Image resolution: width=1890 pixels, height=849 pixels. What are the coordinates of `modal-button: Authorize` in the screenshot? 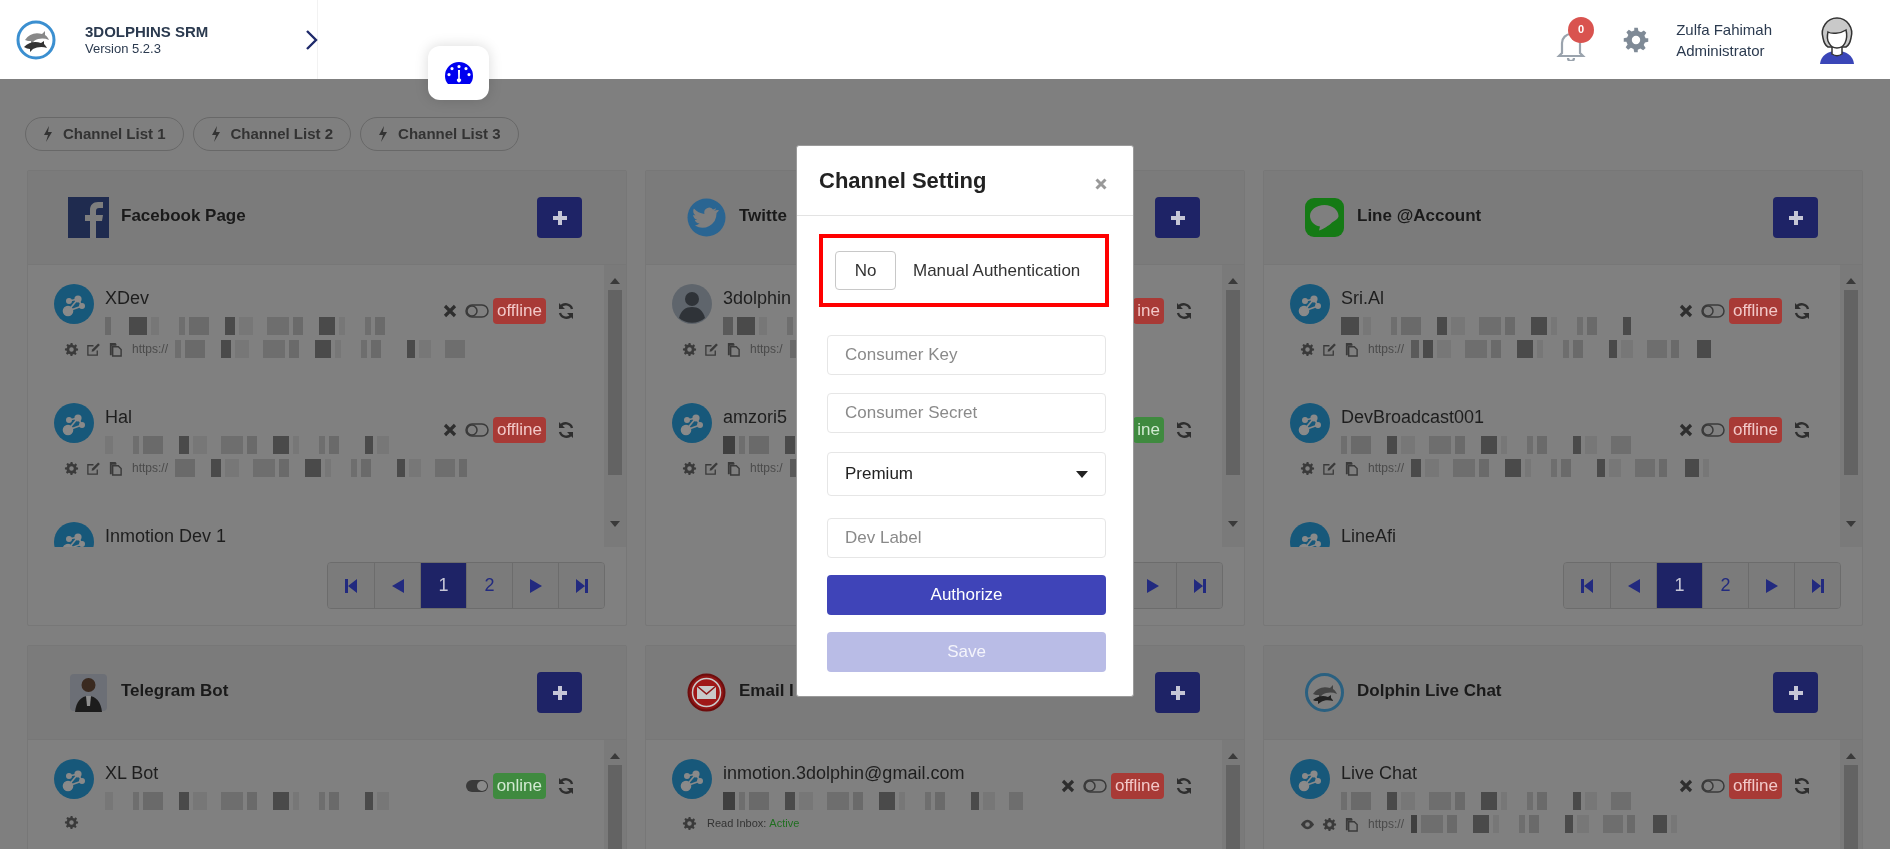 It's located at (966, 595).